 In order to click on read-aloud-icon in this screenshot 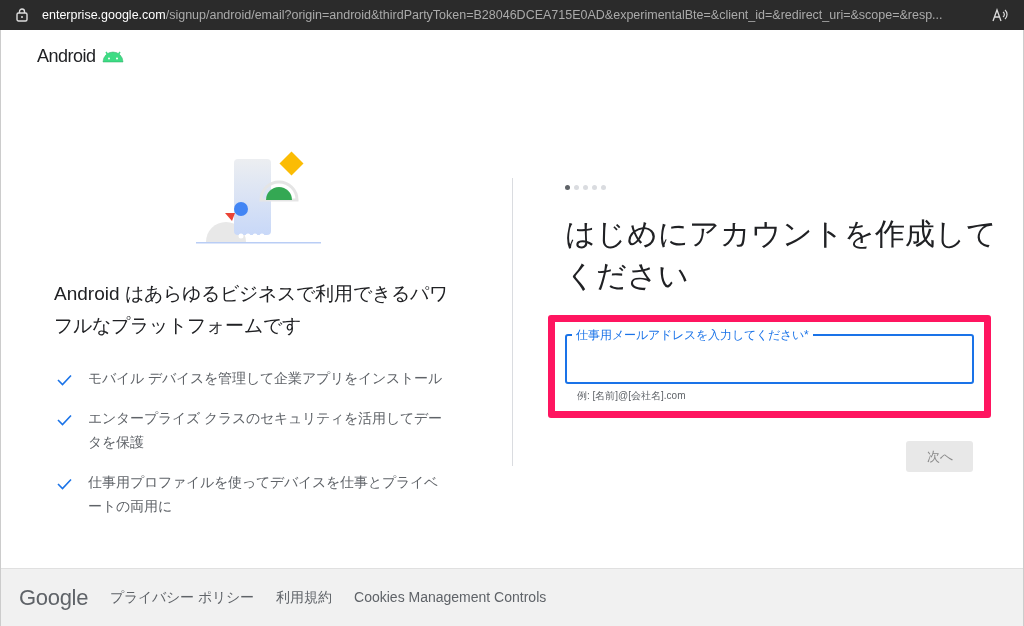, I will do `click(1000, 15)`.